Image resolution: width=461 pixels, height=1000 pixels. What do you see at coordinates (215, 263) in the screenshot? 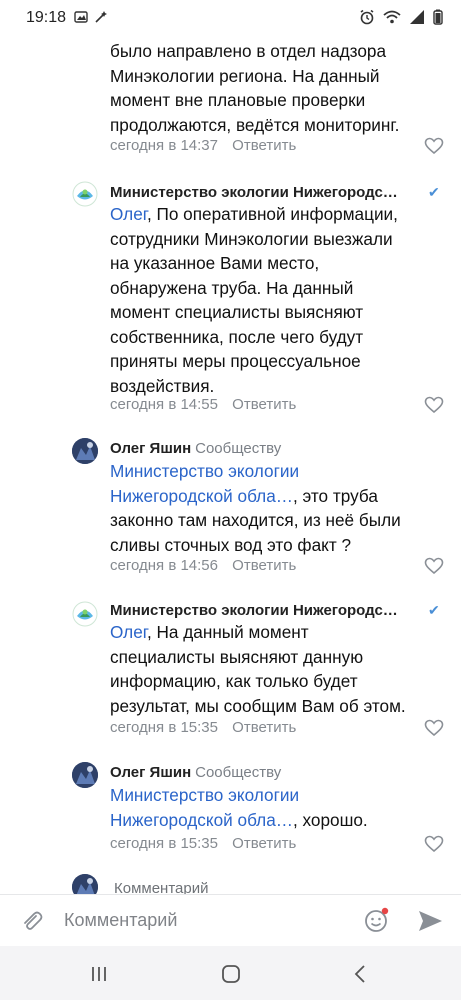
I see `comment-text-line: на указанное Вами место,` at bounding box center [215, 263].